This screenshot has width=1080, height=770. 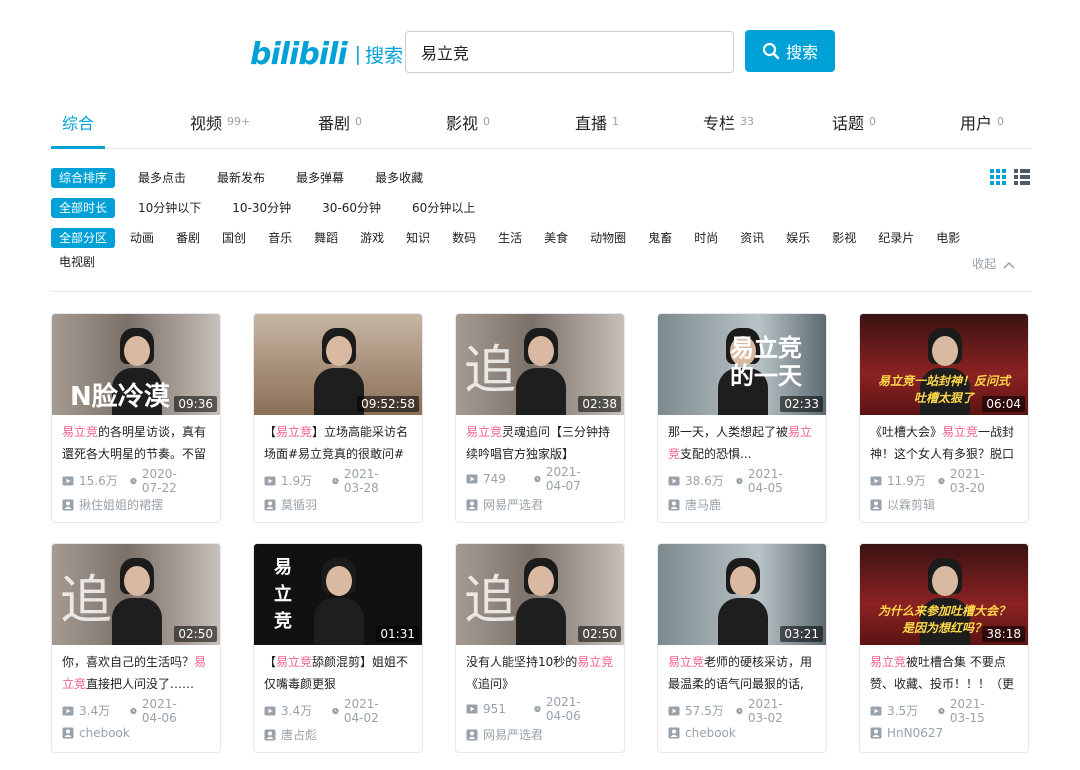 What do you see at coordinates (399, 178) in the screenshot?
I see `filter-sort-favorites: 最多收藏` at bounding box center [399, 178].